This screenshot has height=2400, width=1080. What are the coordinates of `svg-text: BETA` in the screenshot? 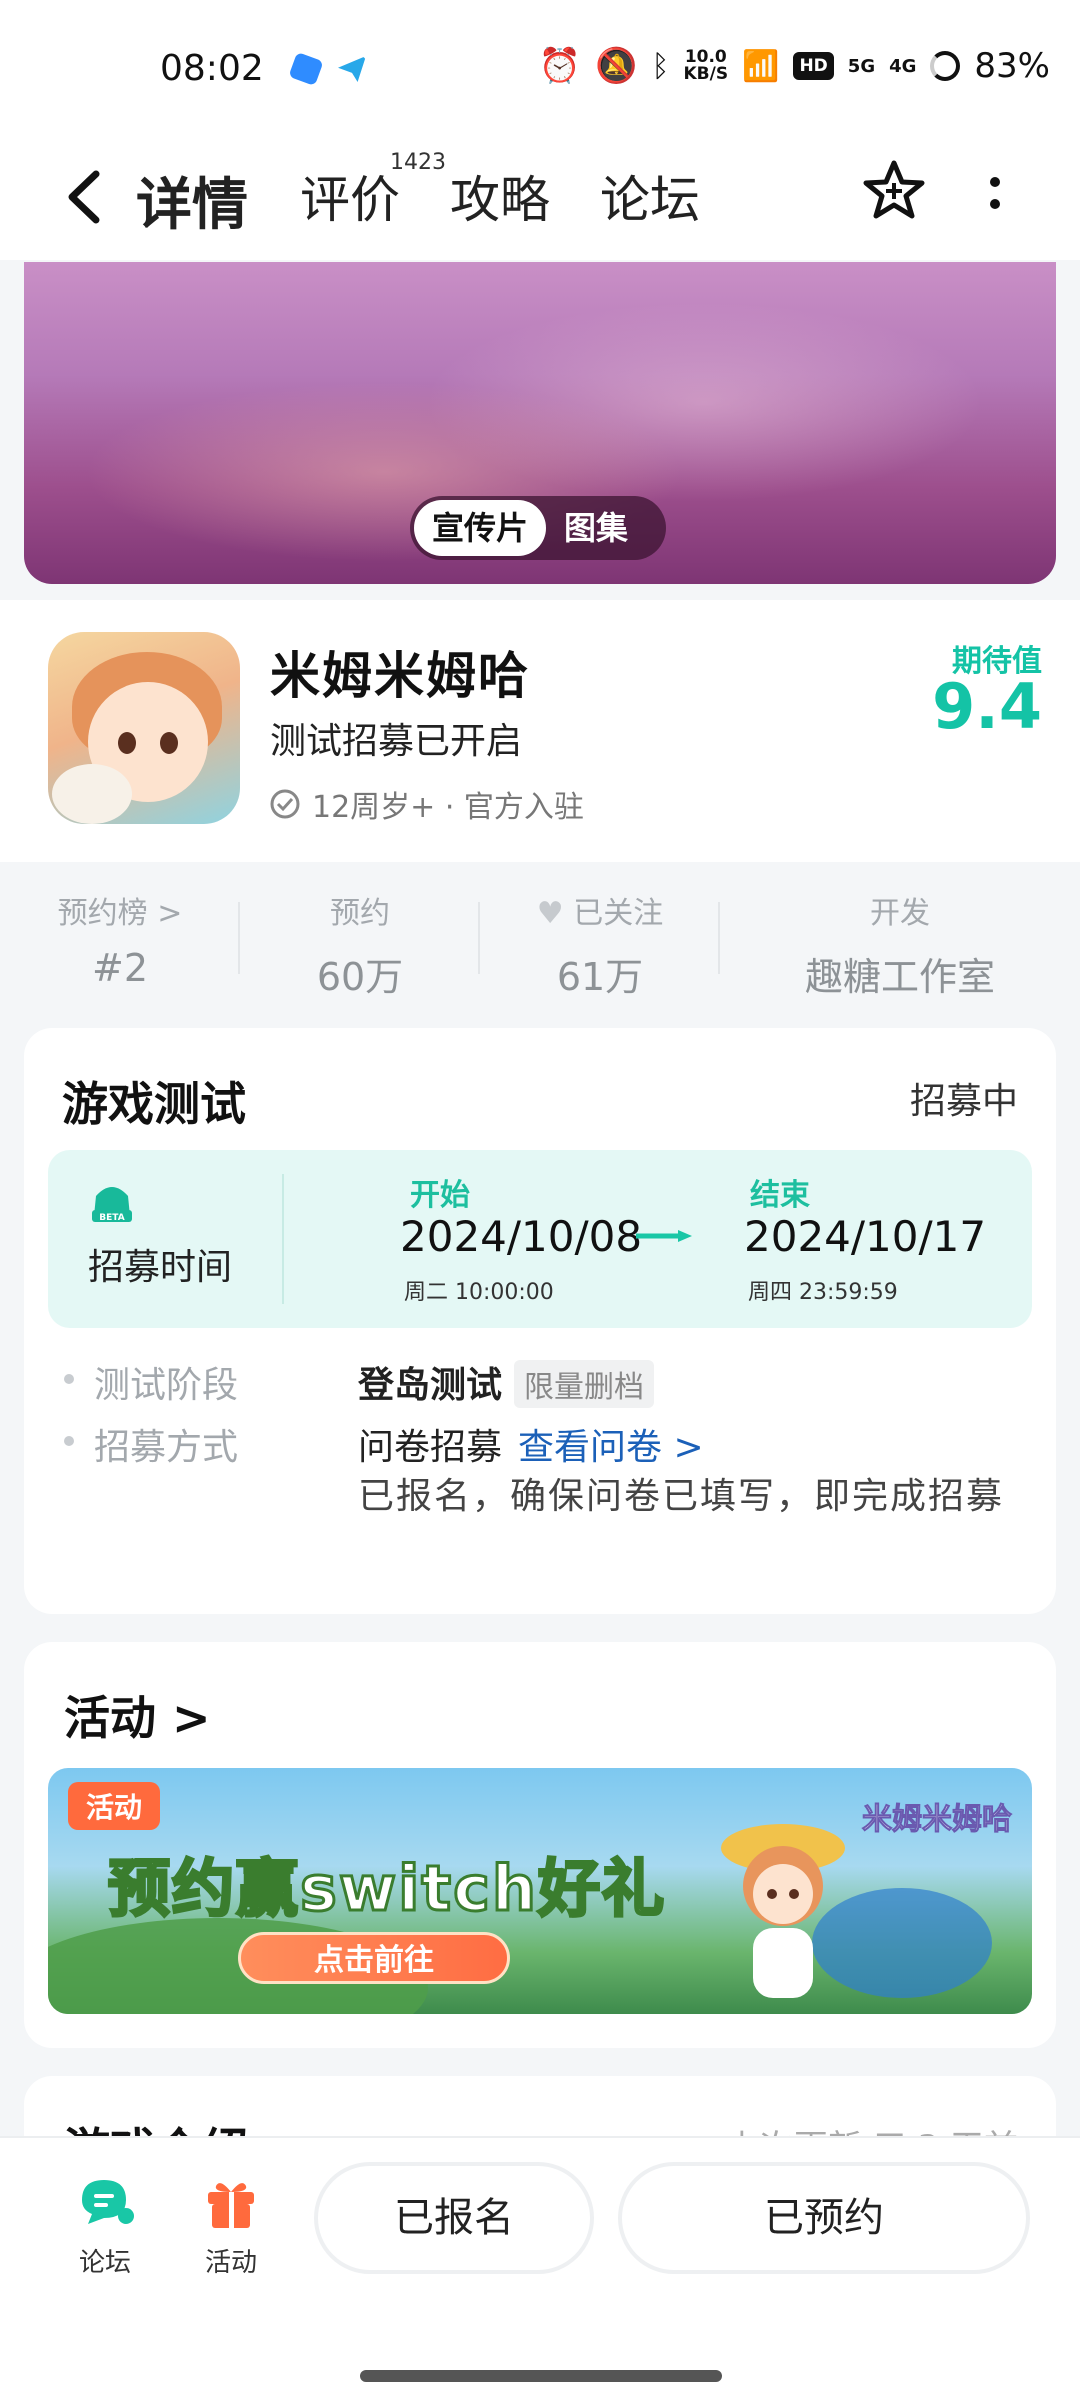 It's located at (111, 1218).